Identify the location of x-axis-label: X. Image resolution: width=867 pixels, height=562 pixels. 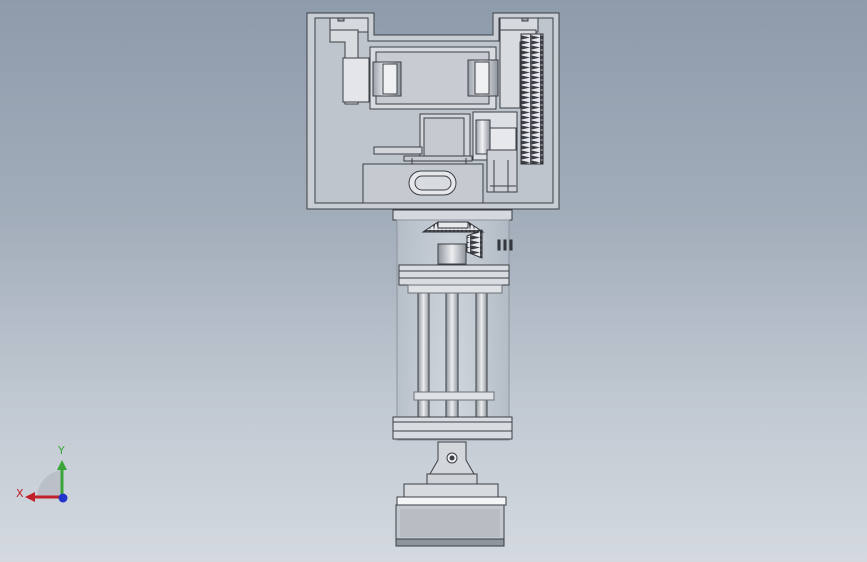
(20, 493).